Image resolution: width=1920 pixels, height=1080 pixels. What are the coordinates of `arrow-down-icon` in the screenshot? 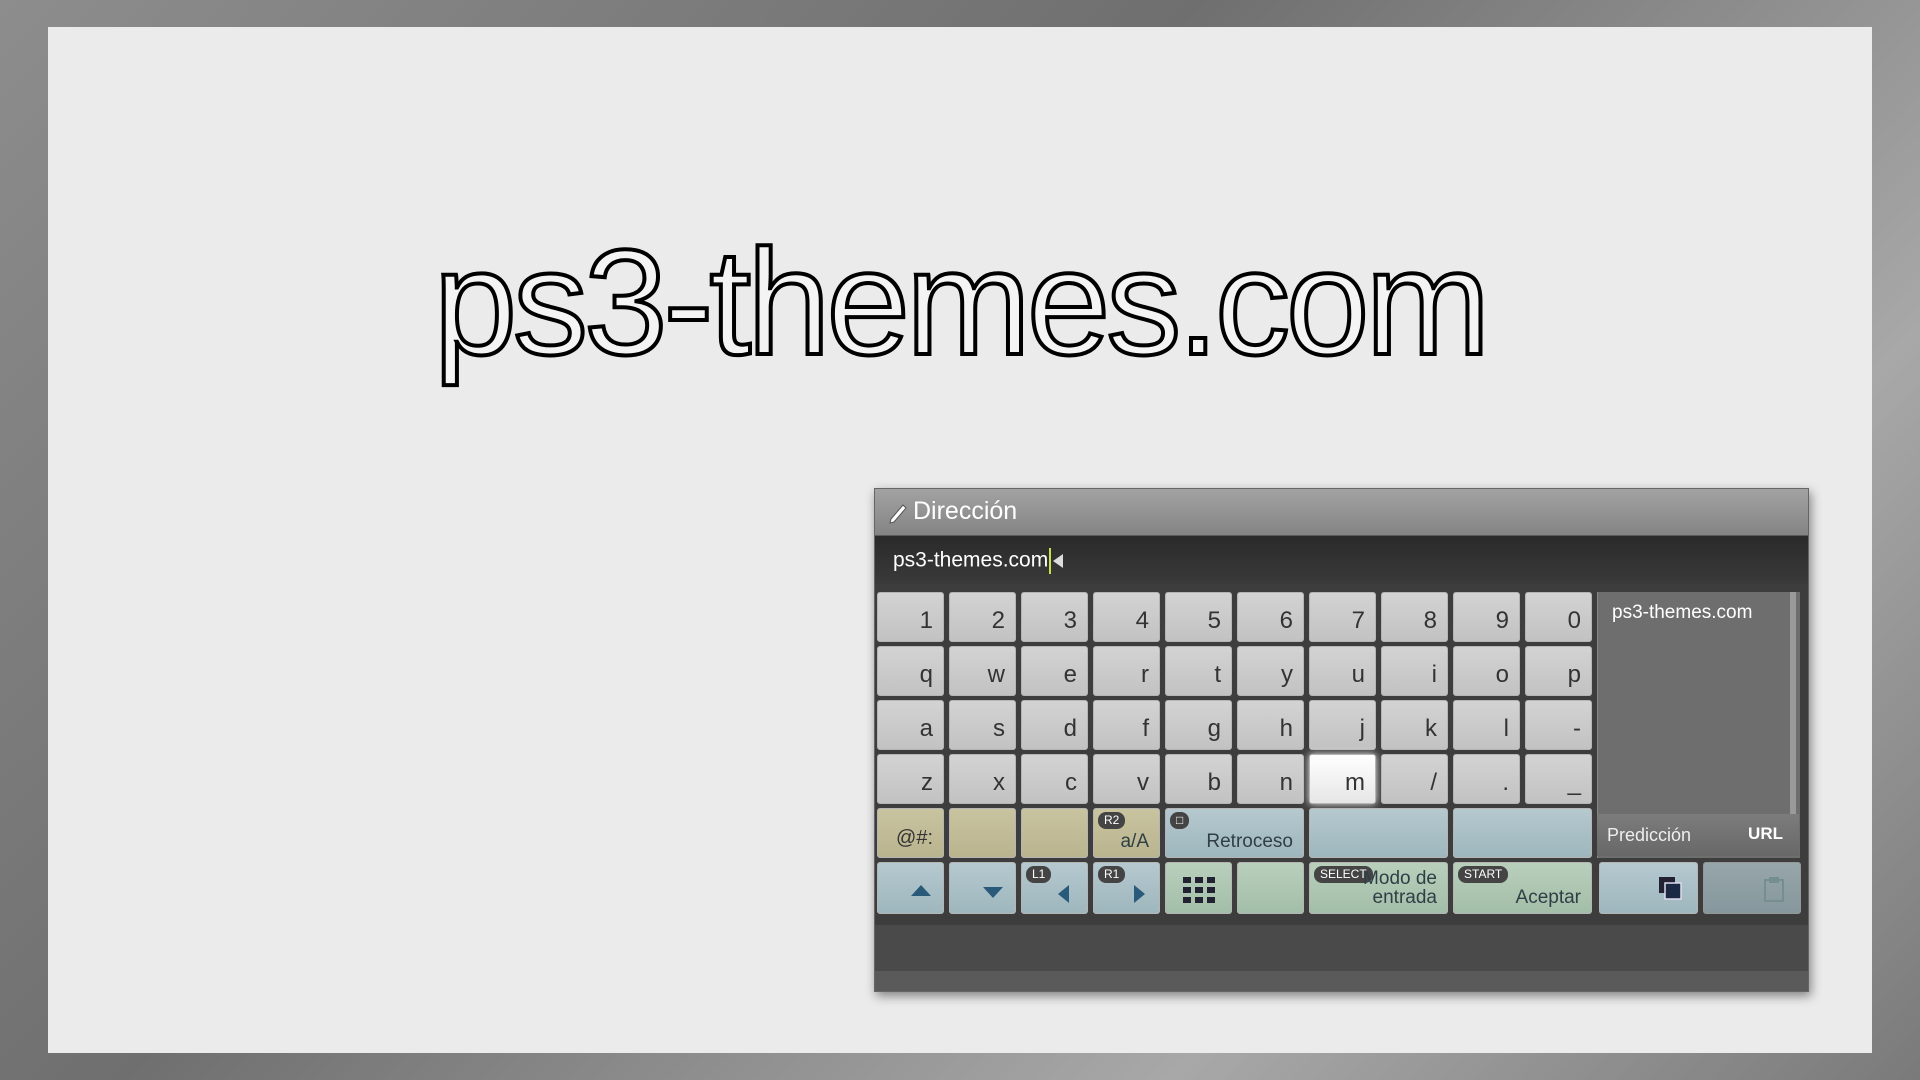 It's located at (993, 892).